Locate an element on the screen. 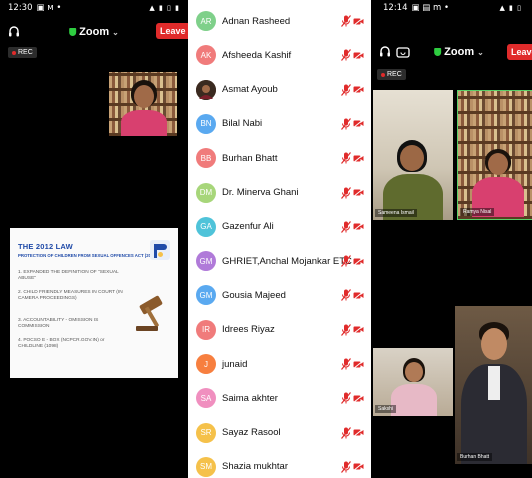 The width and height of the screenshot is (532, 478). video-tile-active-speaker: Ramya Nisal is located at coordinates (494, 155).